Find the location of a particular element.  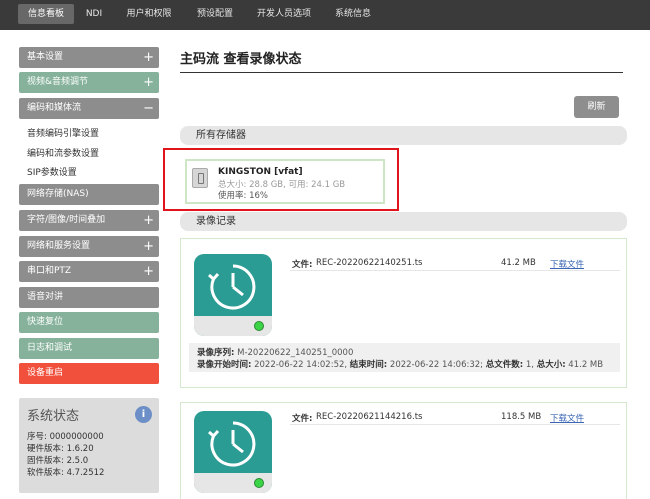

file-row: 文件: REC-20220622140251.ts 41.2 MB 下载文件 is located at coordinates (455, 263).